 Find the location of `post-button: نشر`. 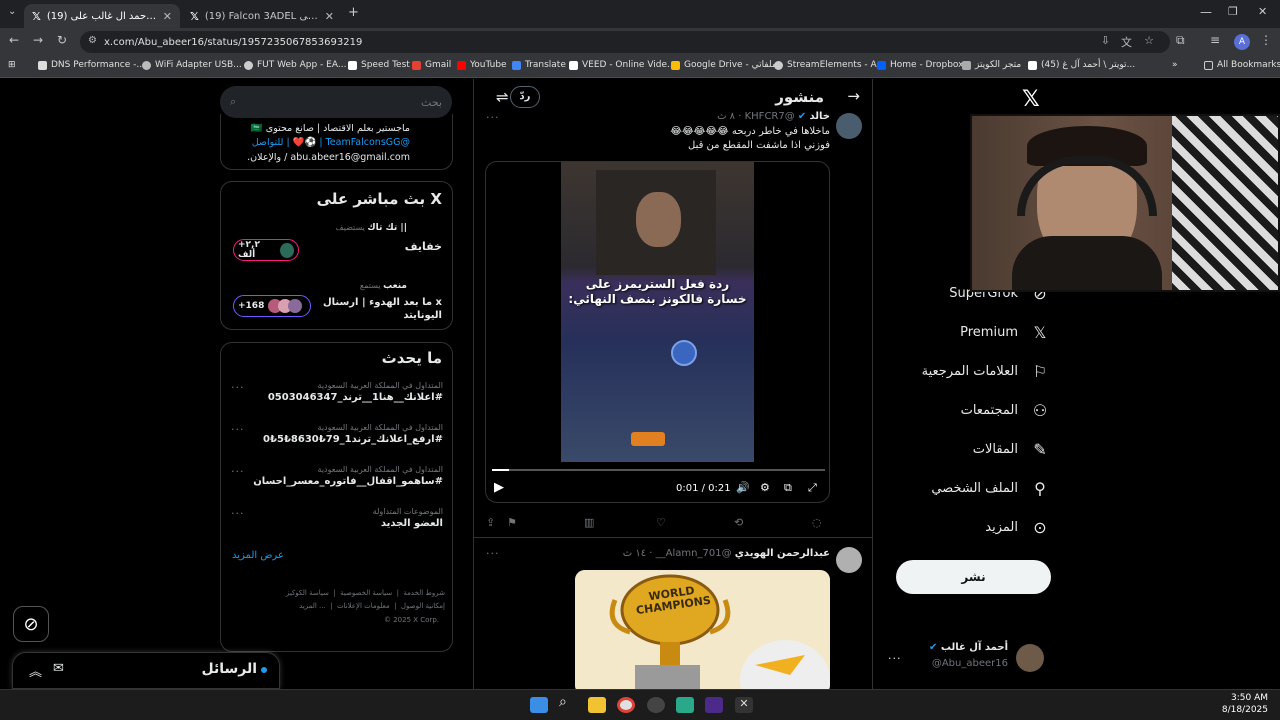

post-button: نشر is located at coordinates (973, 577).